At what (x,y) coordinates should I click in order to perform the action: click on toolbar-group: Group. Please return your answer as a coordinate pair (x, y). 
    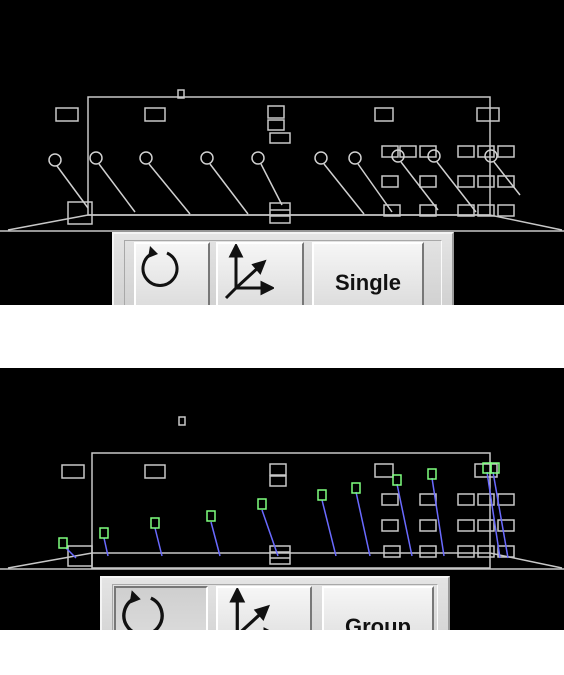
    Looking at the image, I should click on (275, 603).